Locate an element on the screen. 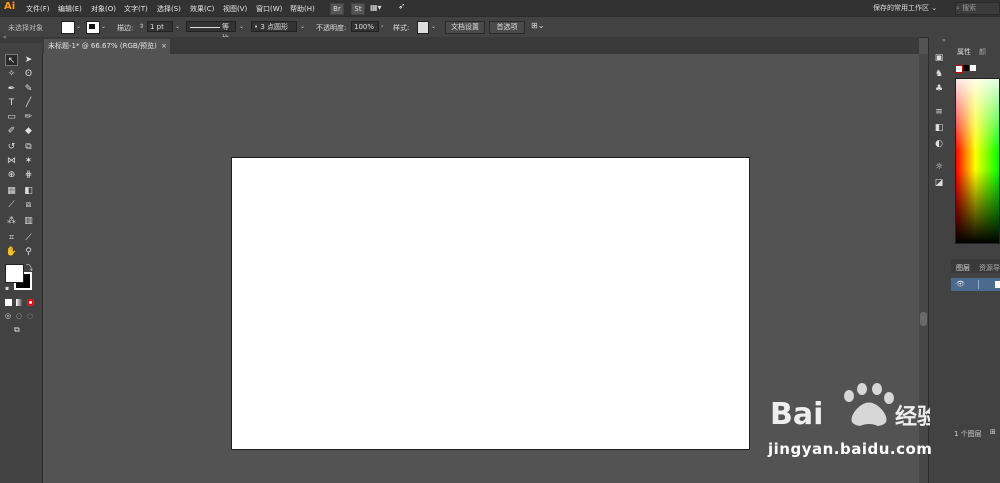 This screenshot has width=1000, height=483. type-tool-icon: T is located at coordinates (11, 103).